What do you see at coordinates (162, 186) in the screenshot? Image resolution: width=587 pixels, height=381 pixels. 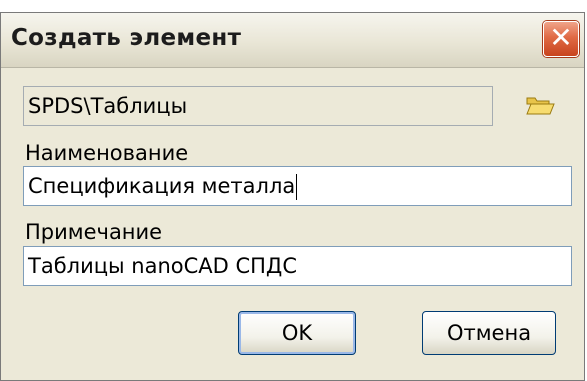 I see `name-value: Спецификация металла` at bounding box center [162, 186].